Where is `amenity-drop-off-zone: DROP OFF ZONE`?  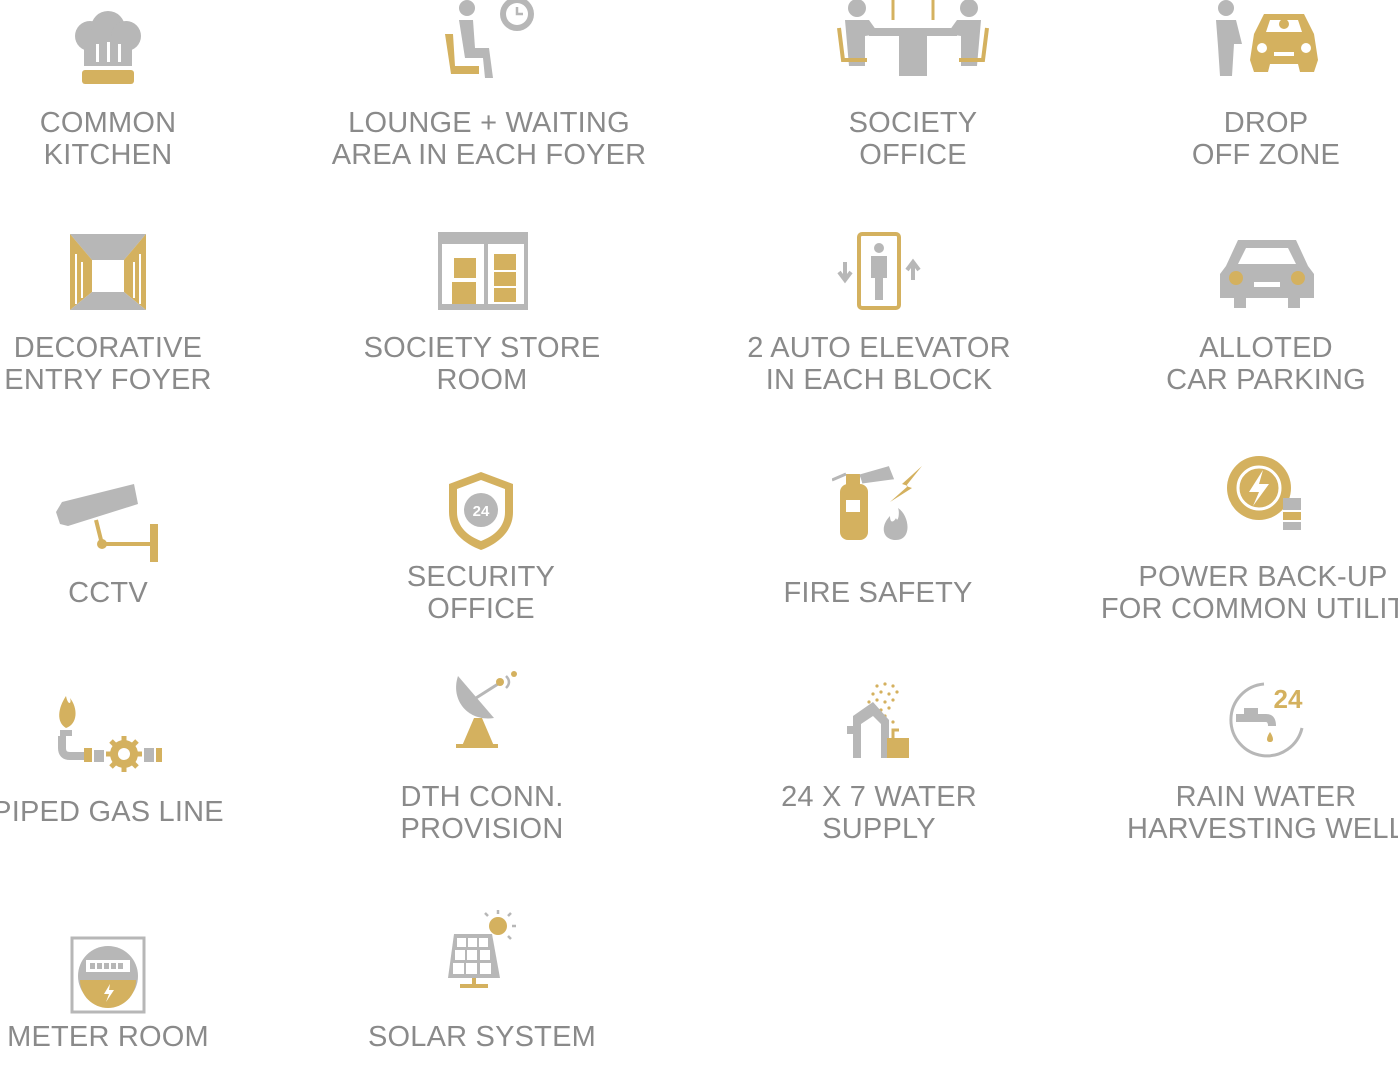
amenity-drop-off-zone: DROP OFF ZONE is located at coordinates (1242, 90).